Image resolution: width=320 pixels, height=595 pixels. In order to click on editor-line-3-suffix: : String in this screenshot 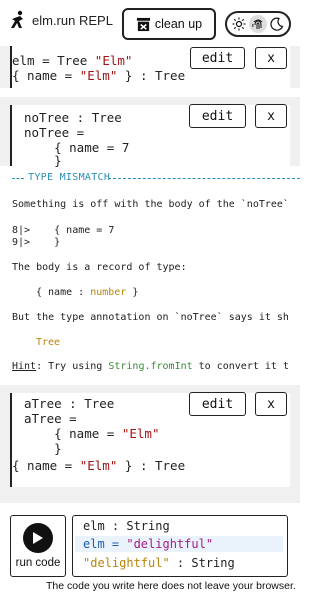, I will do `click(202, 563)`.